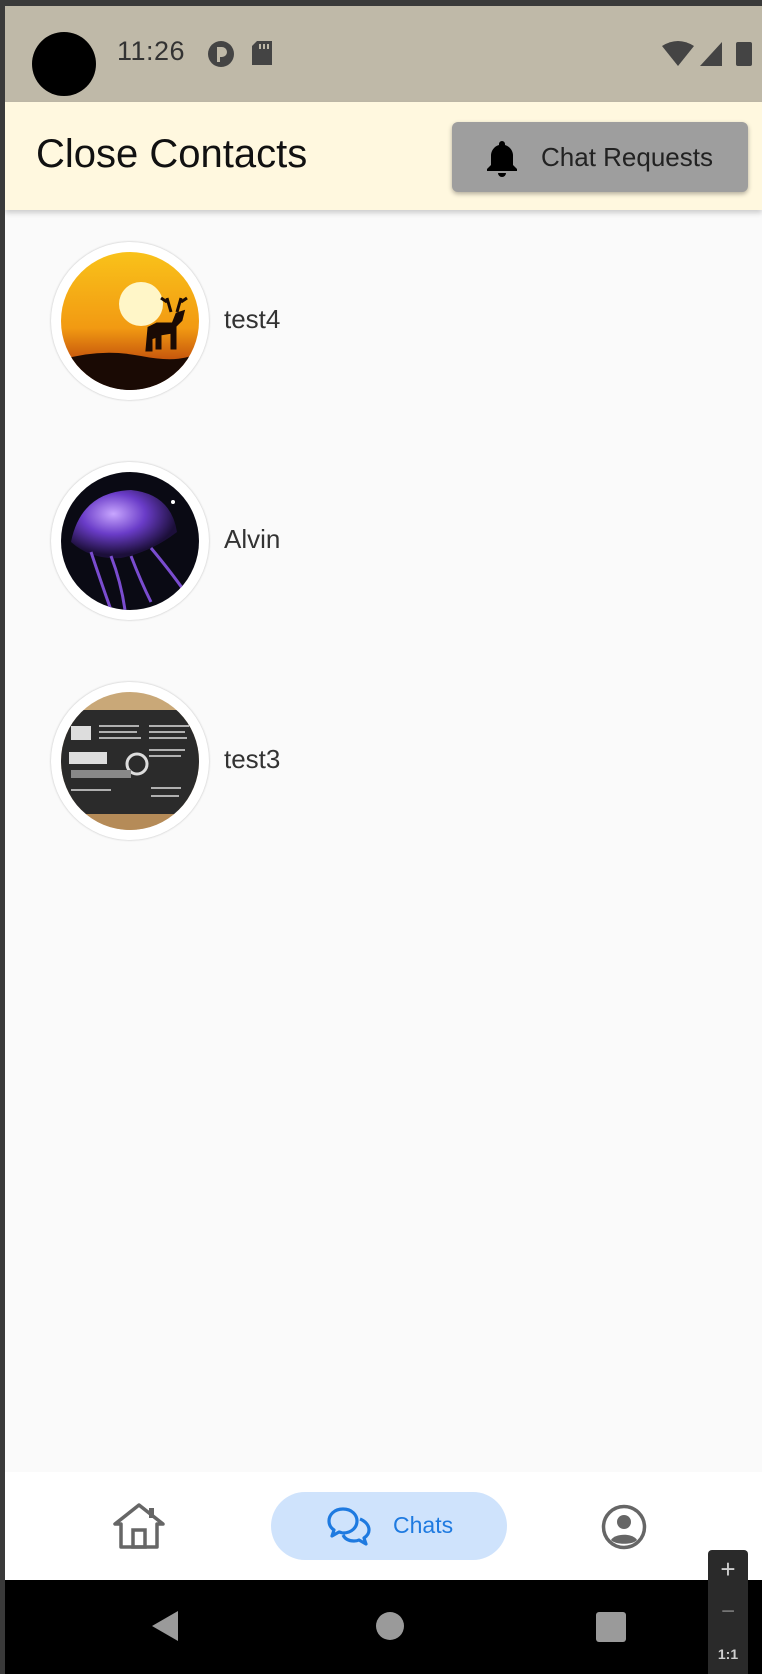 The width and height of the screenshot is (762, 1674). Describe the element at coordinates (349, 1526) in the screenshot. I see `chat-bubbles-icon` at that location.